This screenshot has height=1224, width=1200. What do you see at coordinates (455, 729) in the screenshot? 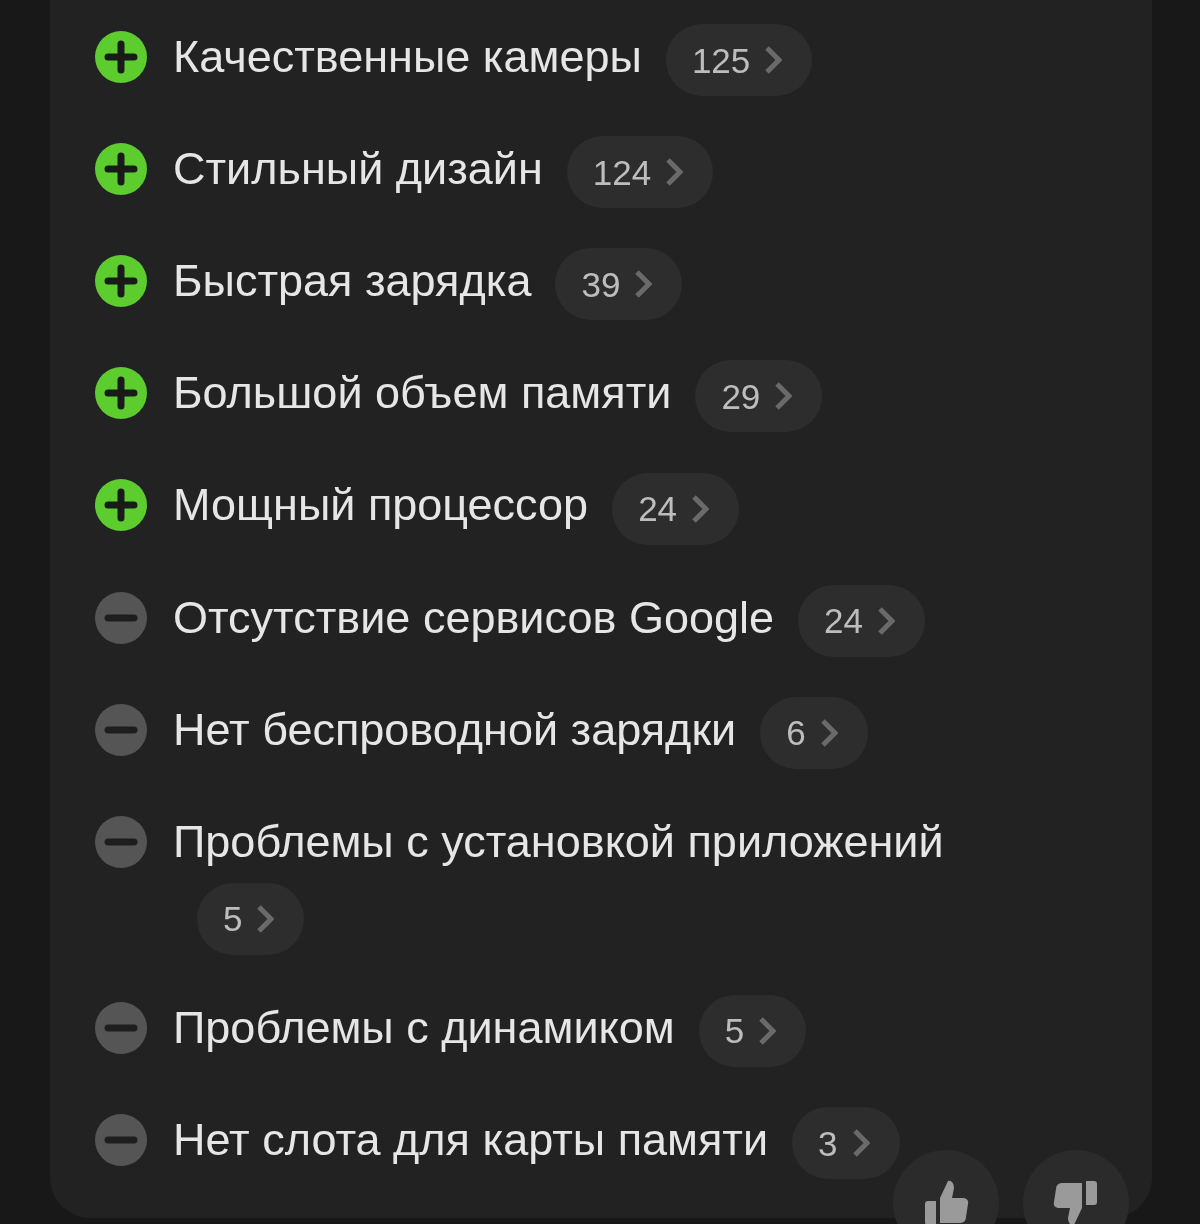
I see `aspect-label: Нет беспроводной зарядки` at bounding box center [455, 729].